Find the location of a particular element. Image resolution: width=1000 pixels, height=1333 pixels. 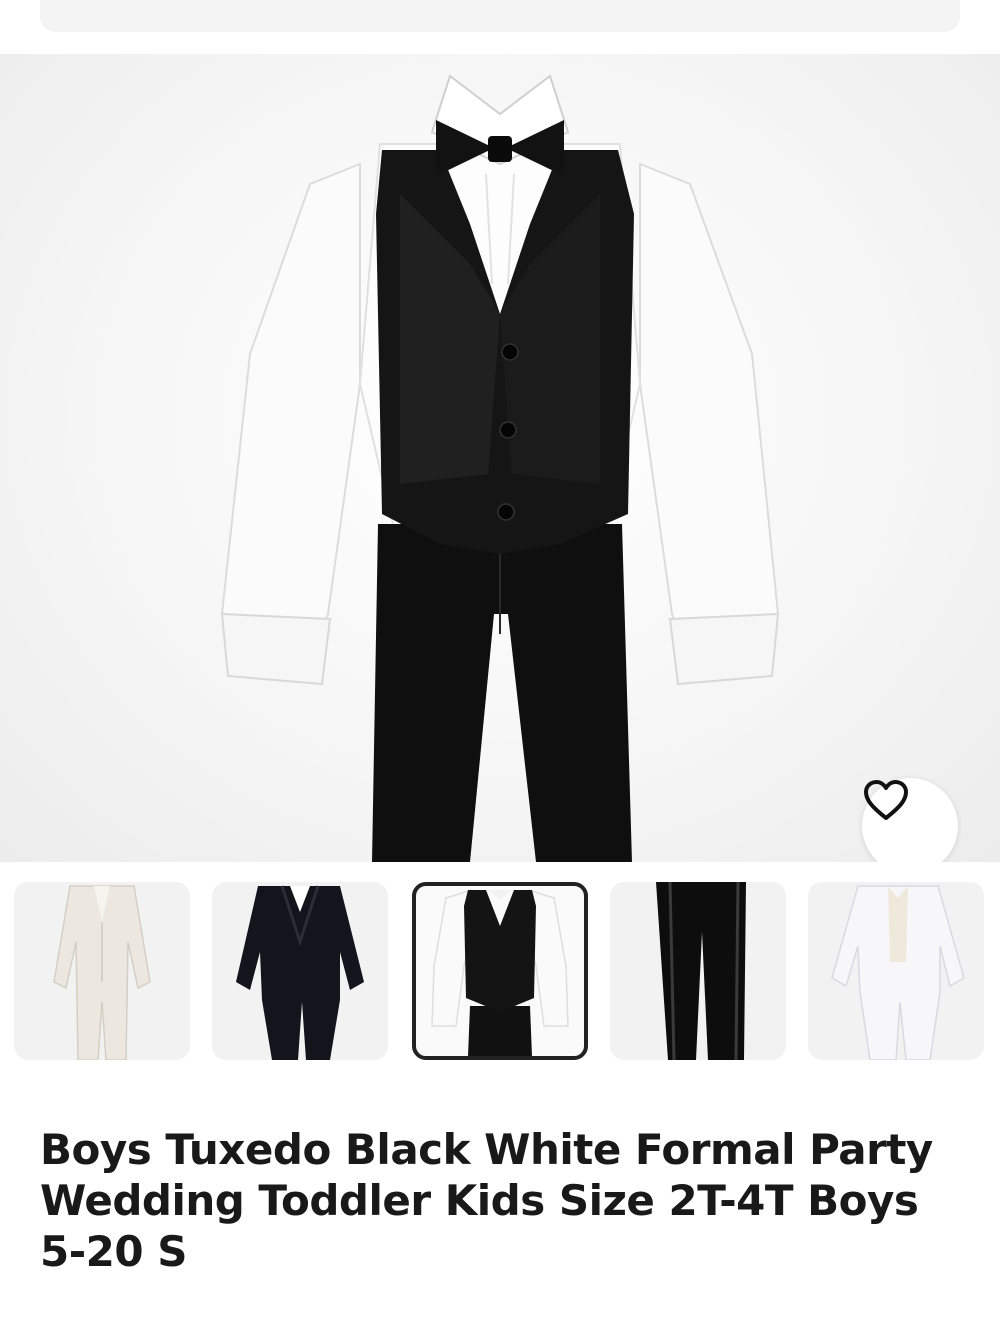

thumbnail-ivory-suit is located at coordinates (102, 971).